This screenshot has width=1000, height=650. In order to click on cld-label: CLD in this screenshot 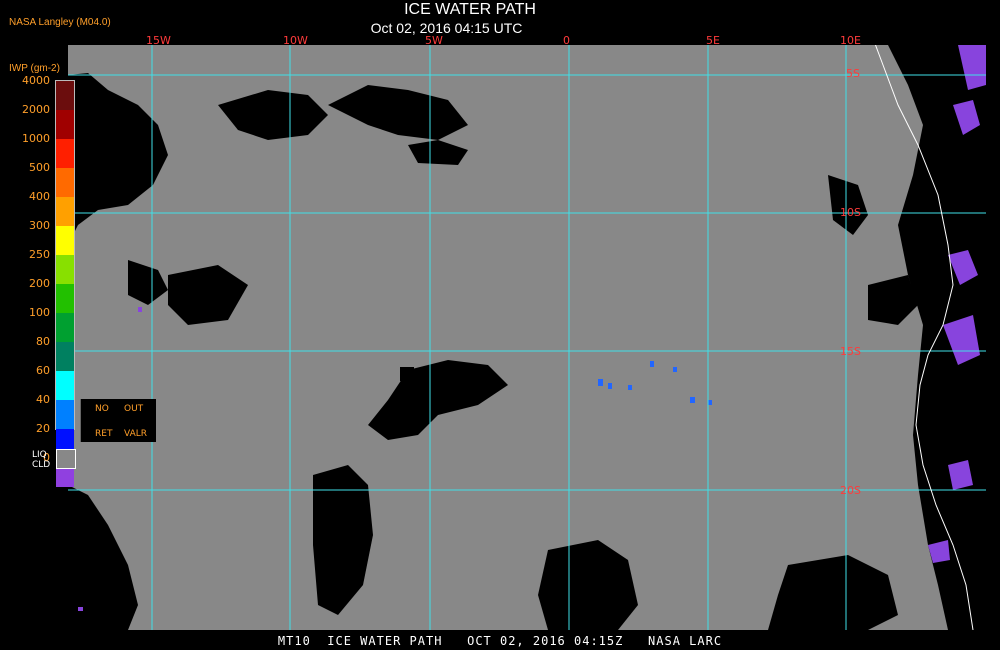, I will do `click(41, 465)`.